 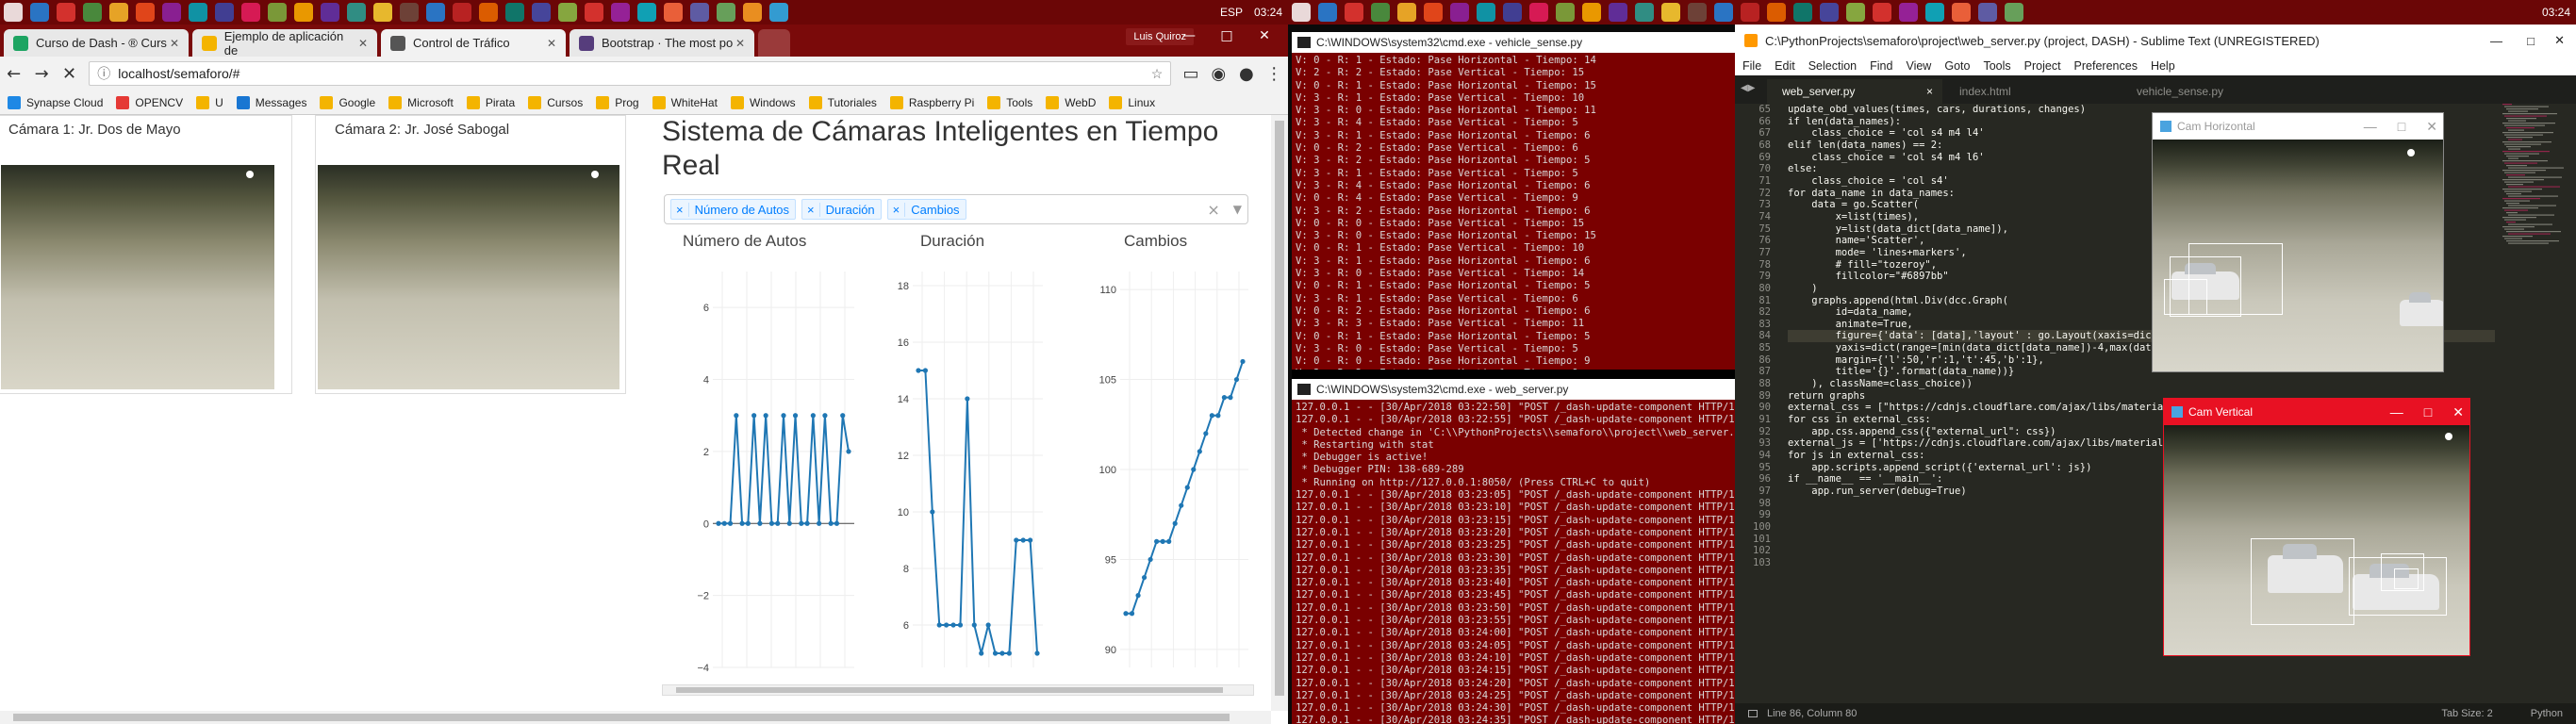 What do you see at coordinates (763, 102) in the screenshot?
I see `bookmark-item: Windows` at bounding box center [763, 102].